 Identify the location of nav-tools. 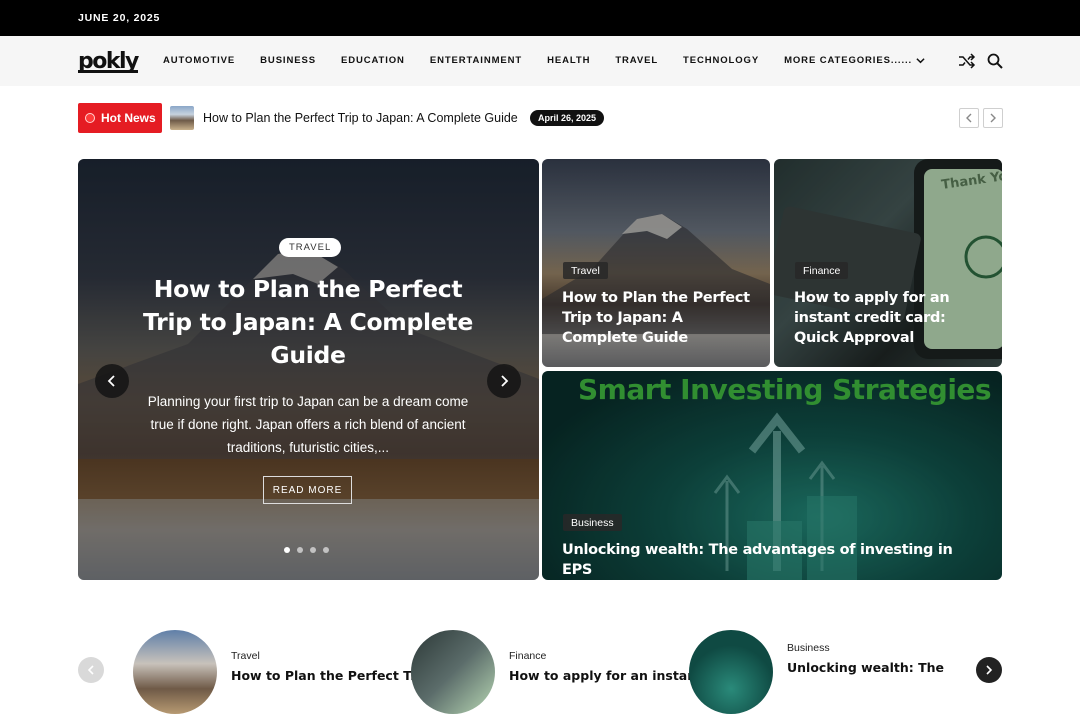
(981, 61).